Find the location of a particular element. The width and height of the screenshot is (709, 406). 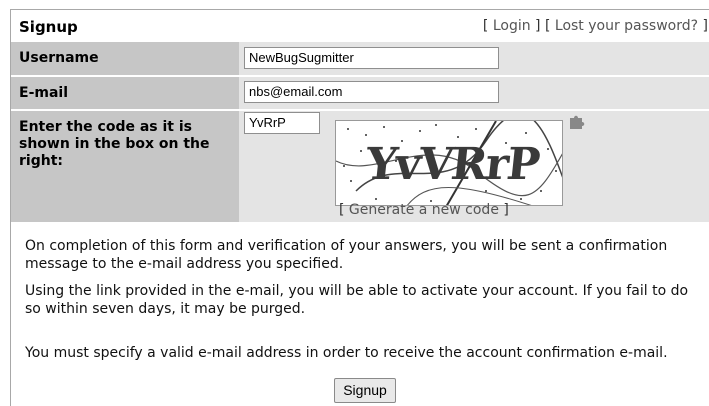

signup-header: Signup [ Login ] [ Lost your password? ] is located at coordinates (360, 26).